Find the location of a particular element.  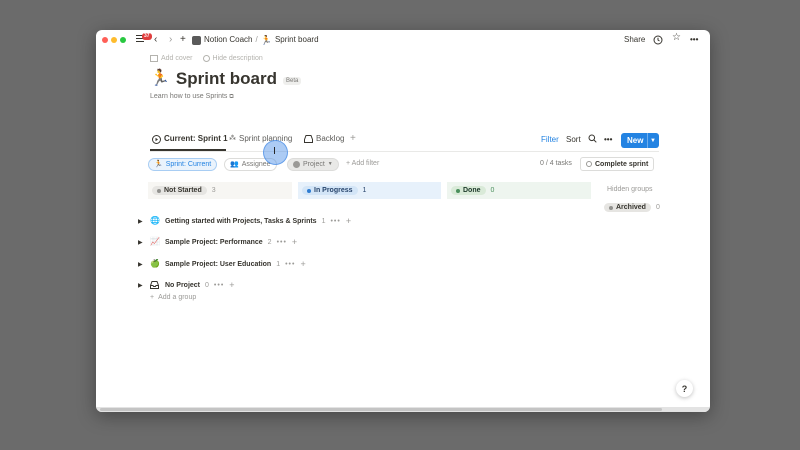

column-not-started-label: Not Started is located at coordinates (183, 190).